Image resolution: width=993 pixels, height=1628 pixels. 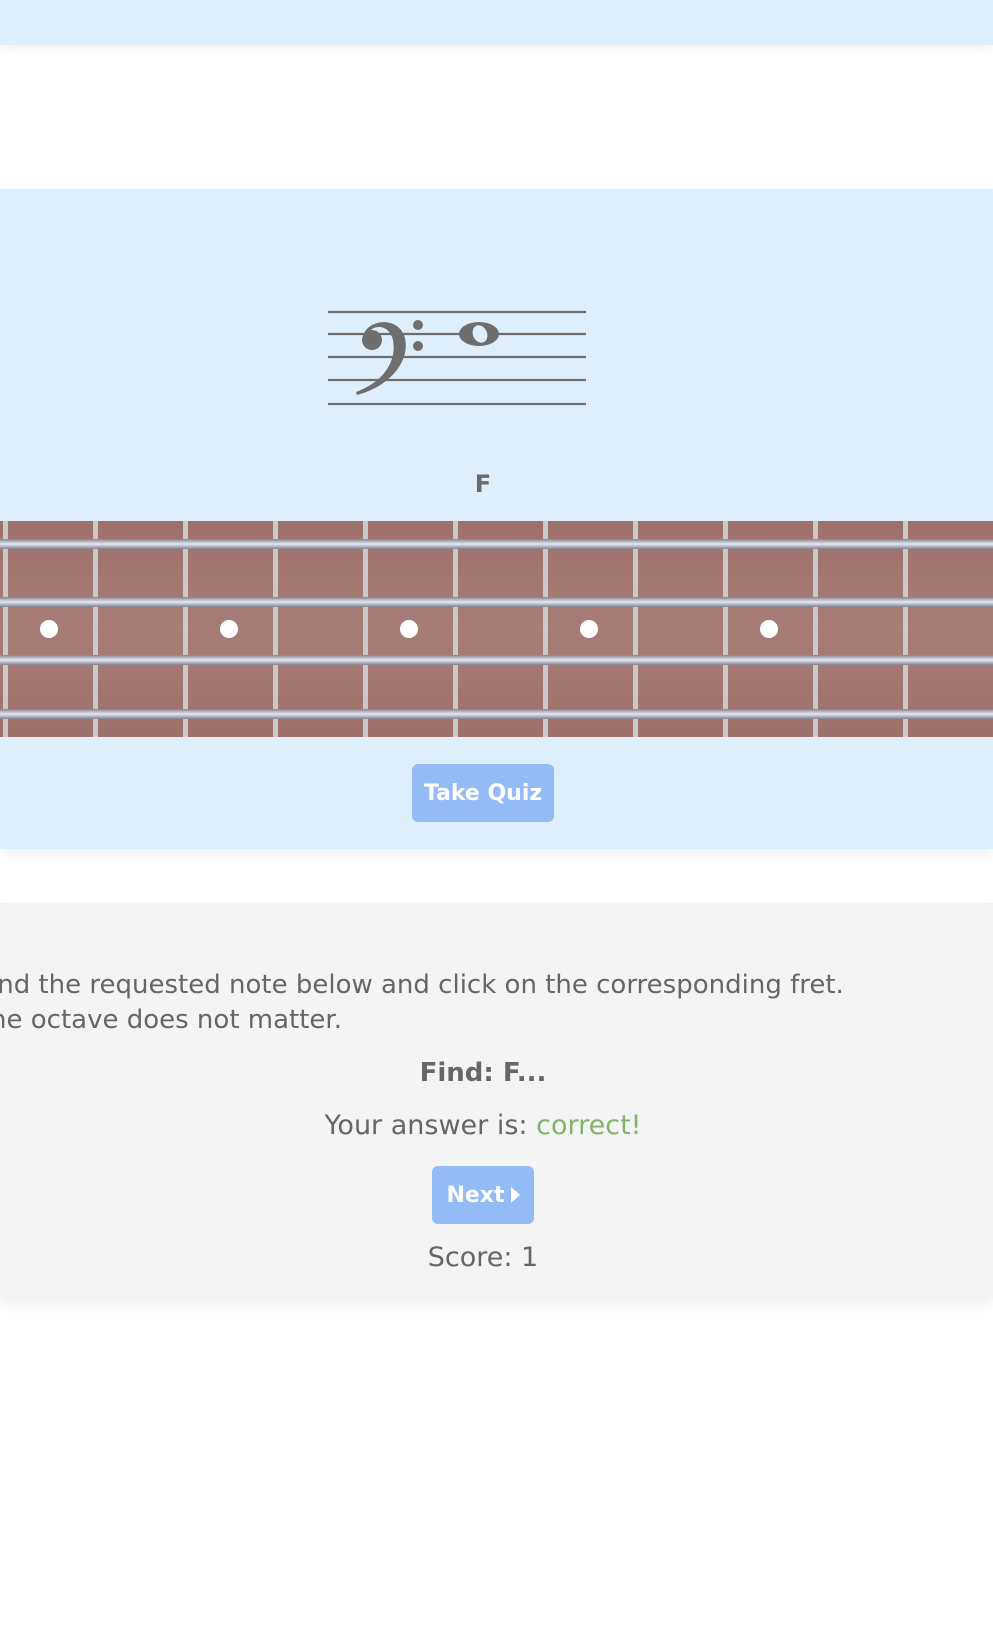 I want to click on find-prompt: Find, so click(x=483, y=1073).